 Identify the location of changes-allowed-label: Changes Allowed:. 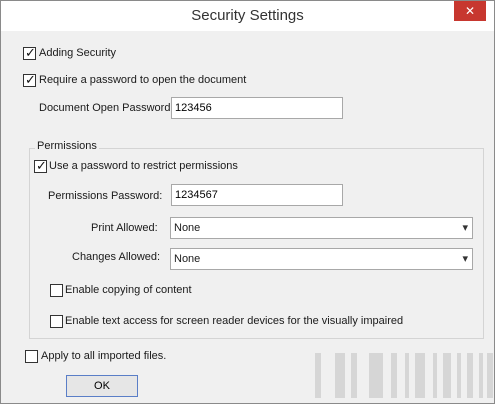
(116, 257).